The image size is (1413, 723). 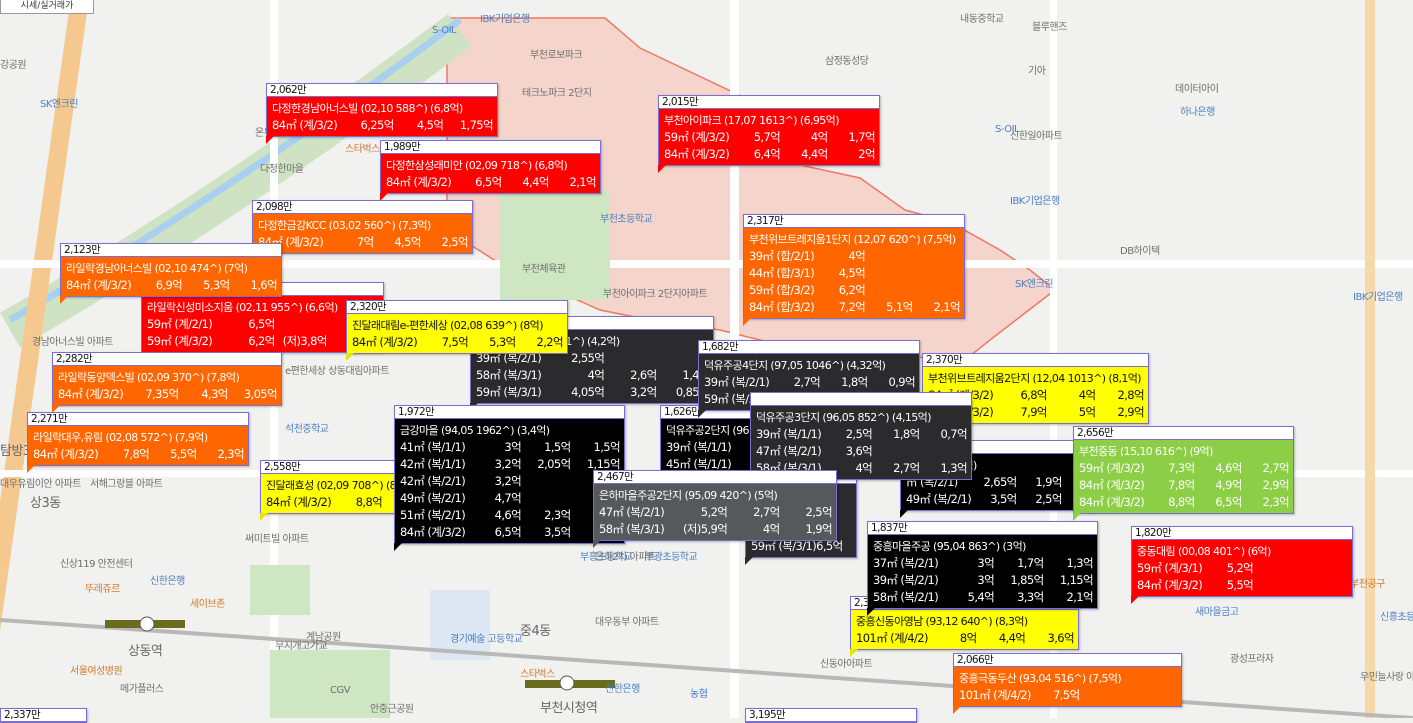 I want to click on map-place-label: 안중근공원, so click(x=392, y=707).